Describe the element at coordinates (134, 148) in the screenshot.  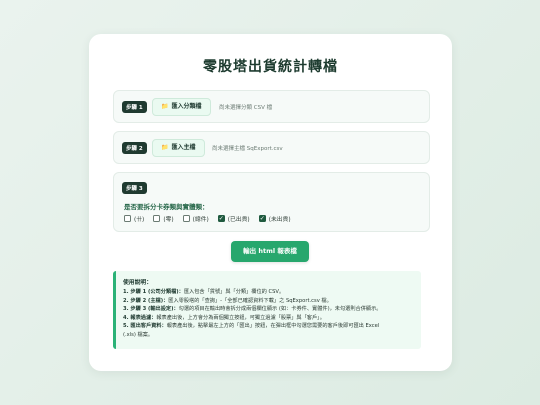
I see `step-2-badge: 步驟 2` at that location.